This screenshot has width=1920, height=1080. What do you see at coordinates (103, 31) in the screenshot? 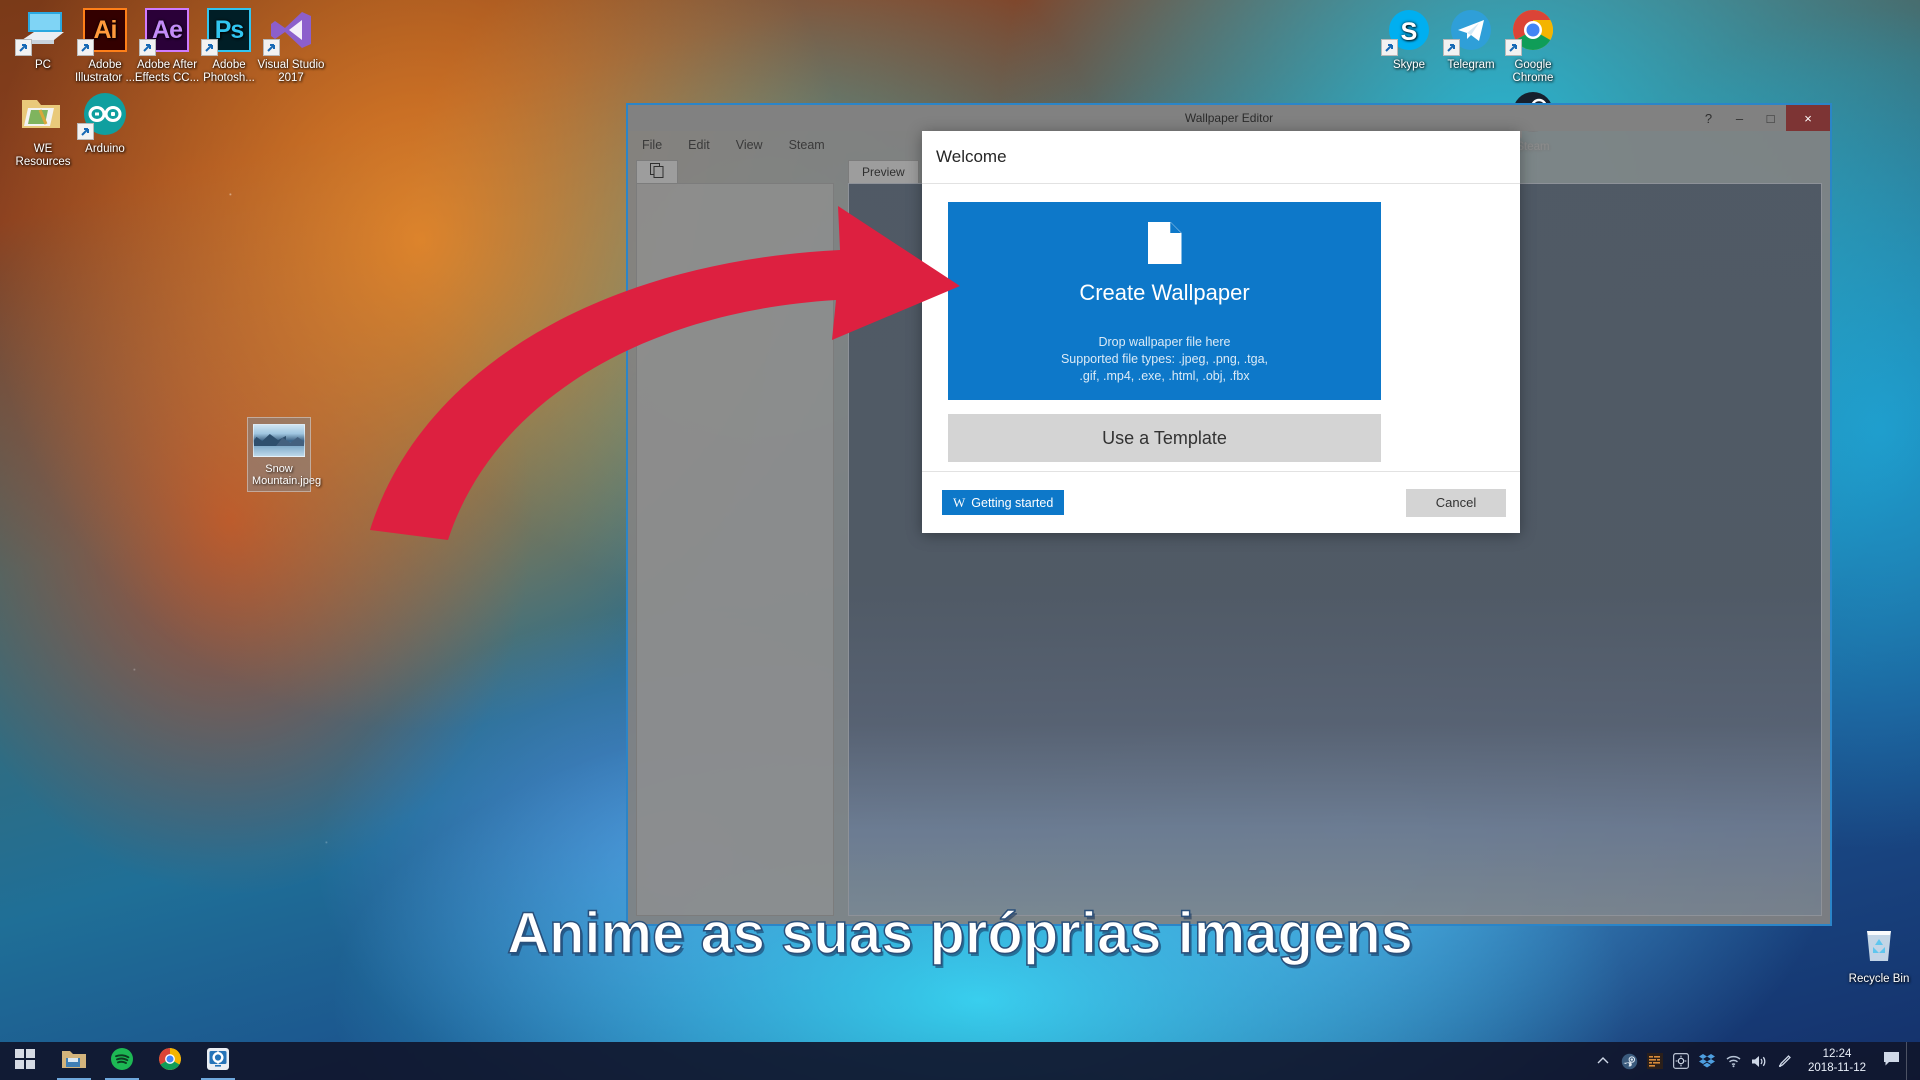
I see `adobe-illustrator-icon: Ai` at bounding box center [103, 31].